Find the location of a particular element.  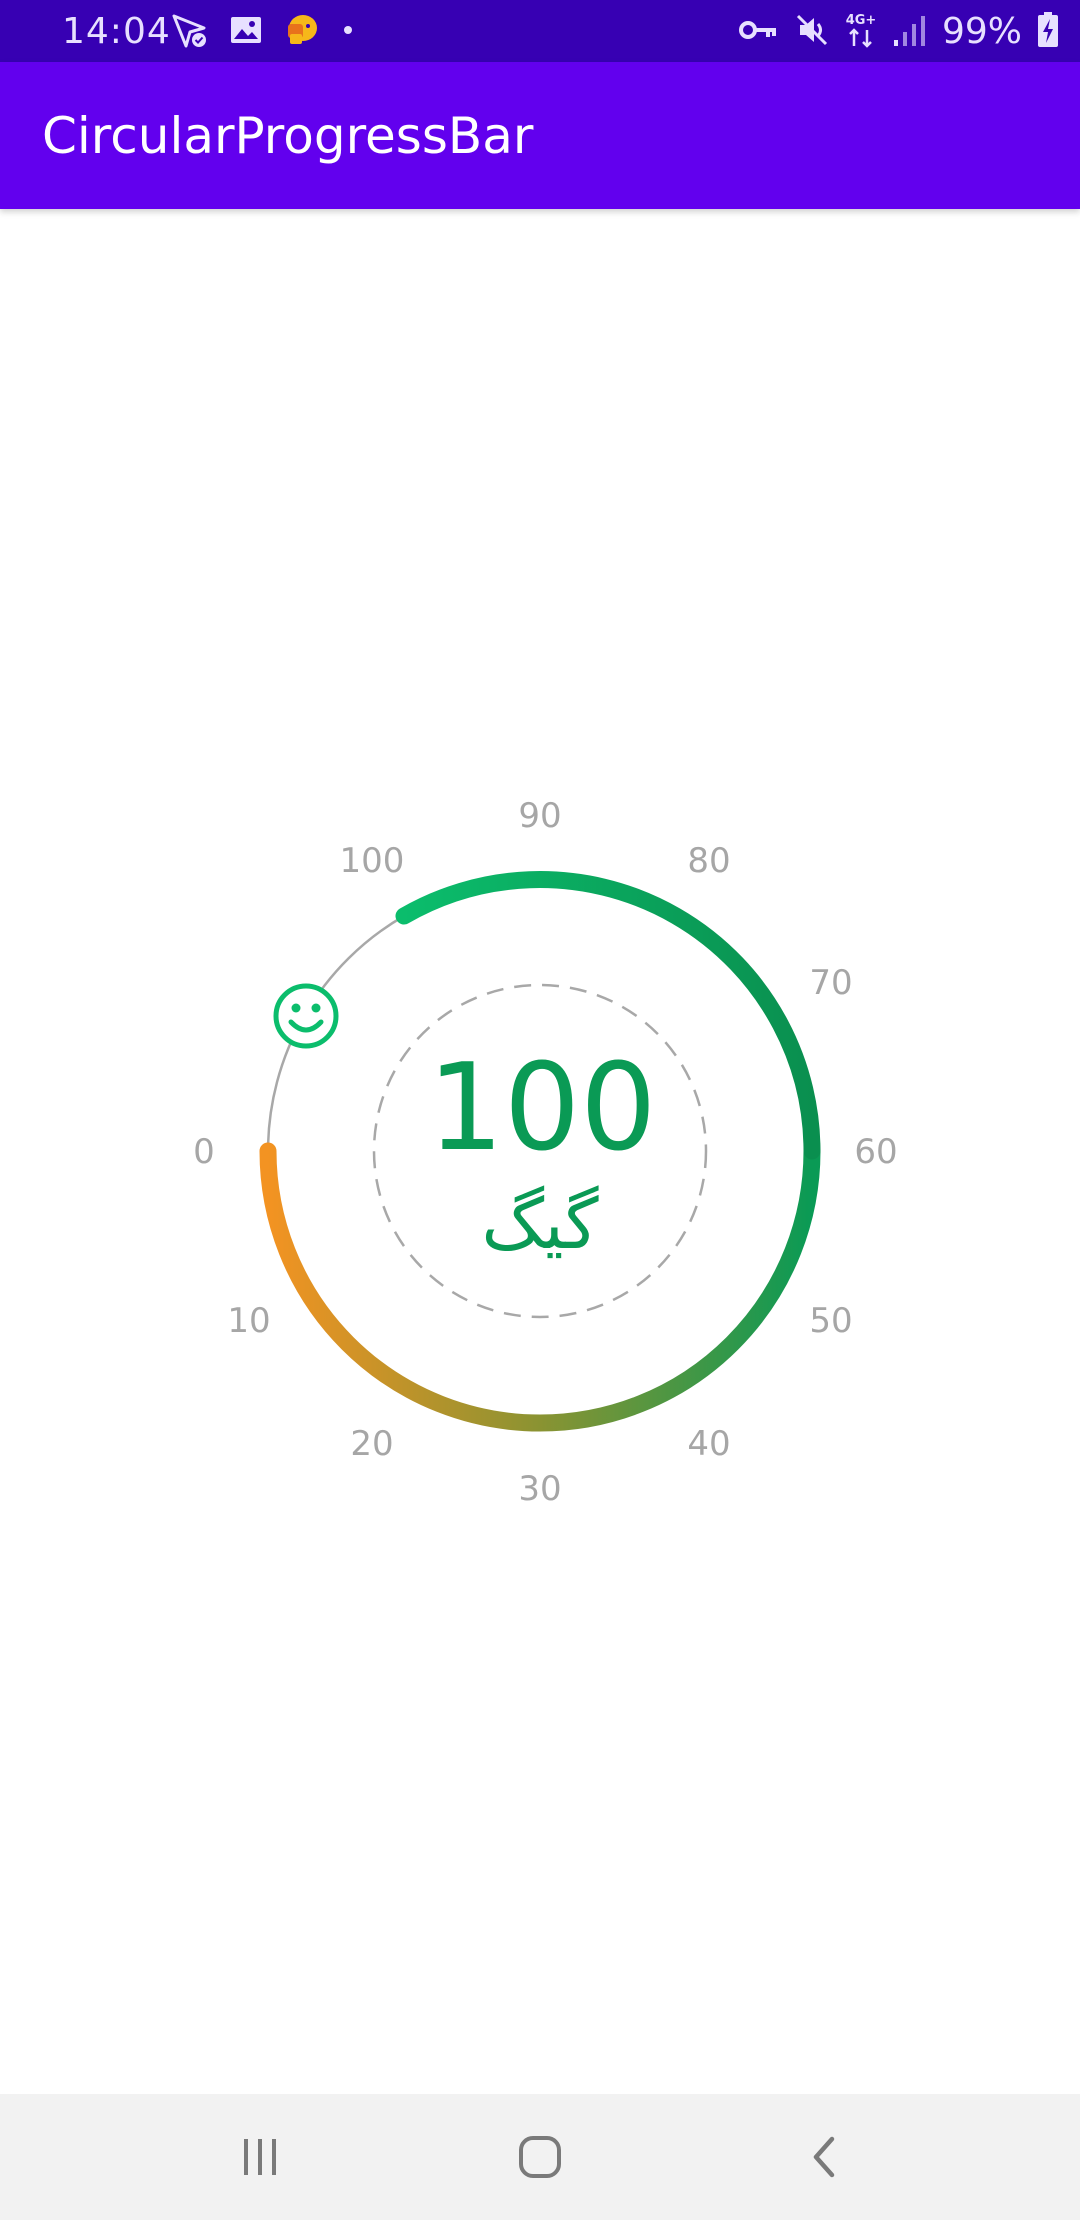

tick-label-70: 70 is located at coordinates (830, 983).